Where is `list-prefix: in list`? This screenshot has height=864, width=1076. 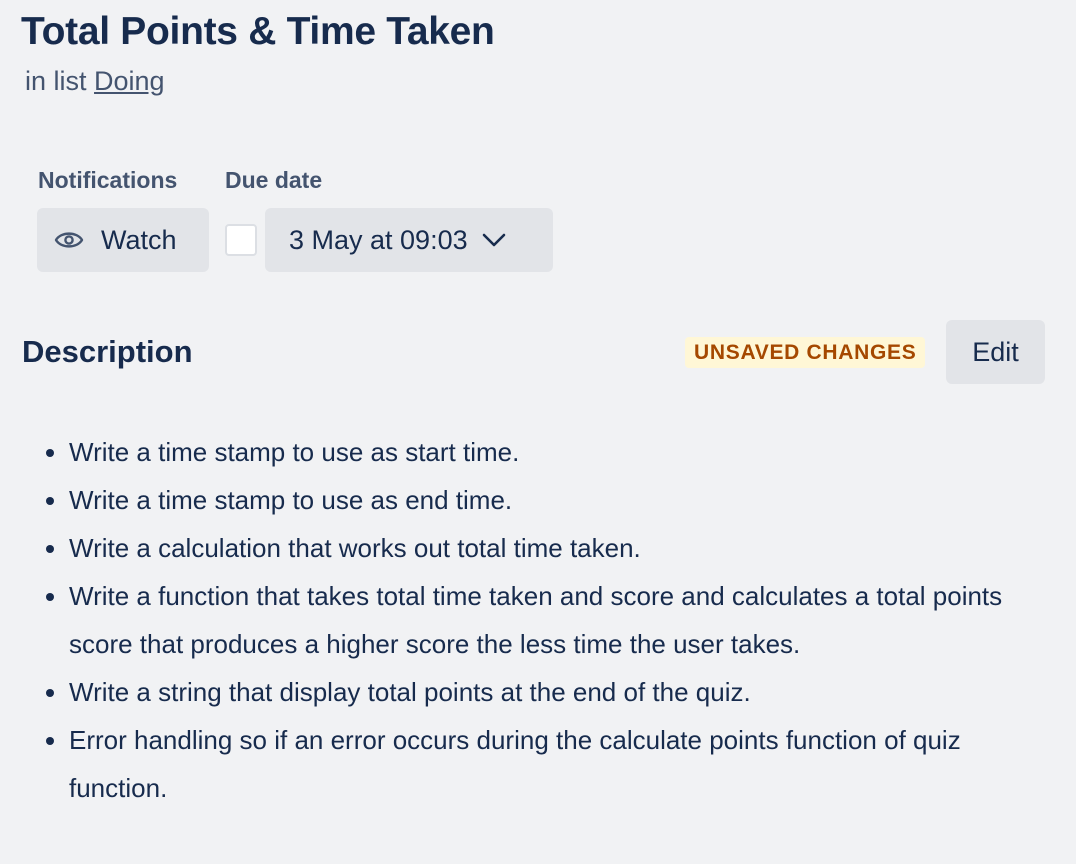
list-prefix: in list is located at coordinates (56, 81).